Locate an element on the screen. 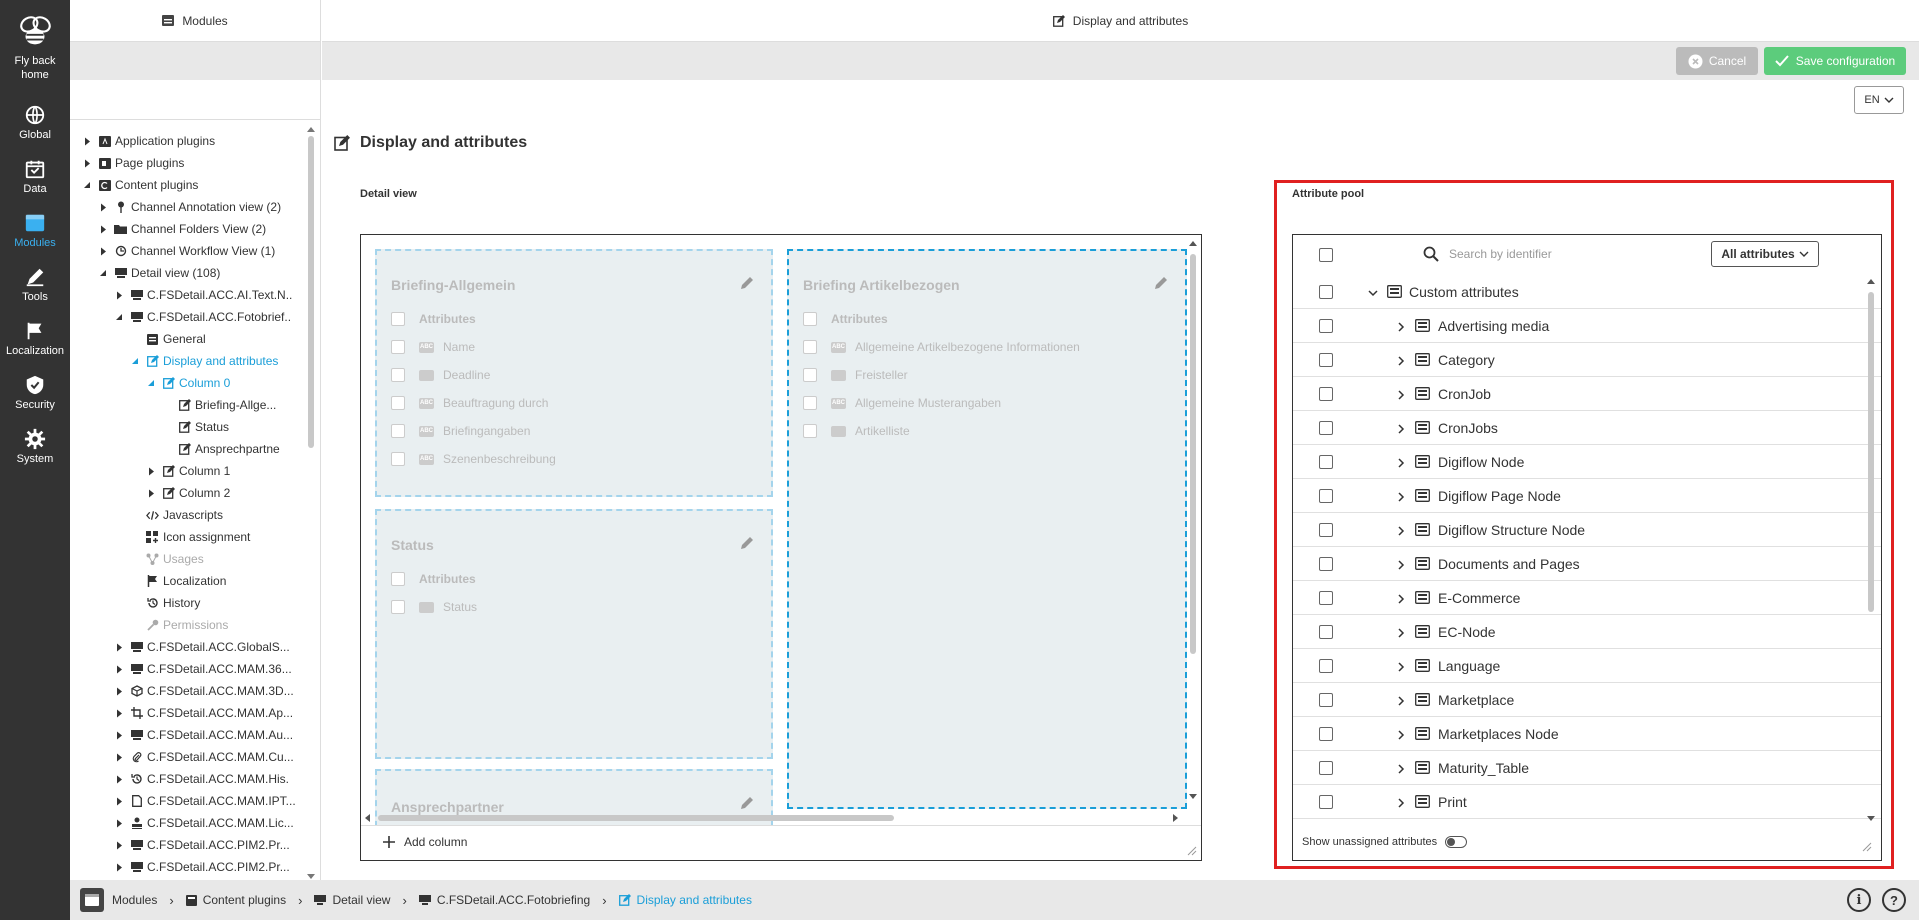  attribute-group-row: Marketplace is located at coordinates (1587, 700).